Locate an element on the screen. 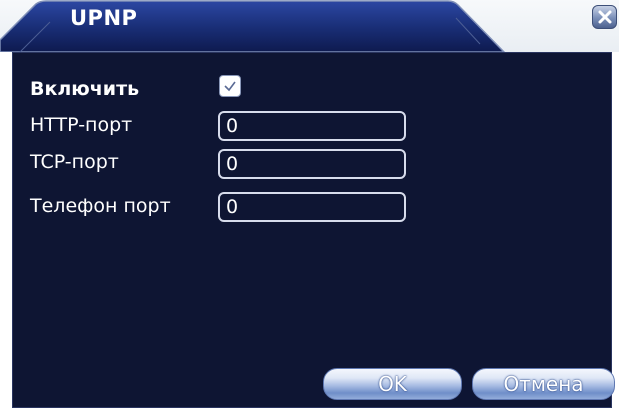 This screenshot has height=418, width=619. dialog-title: UPNP is located at coordinates (104, 18).